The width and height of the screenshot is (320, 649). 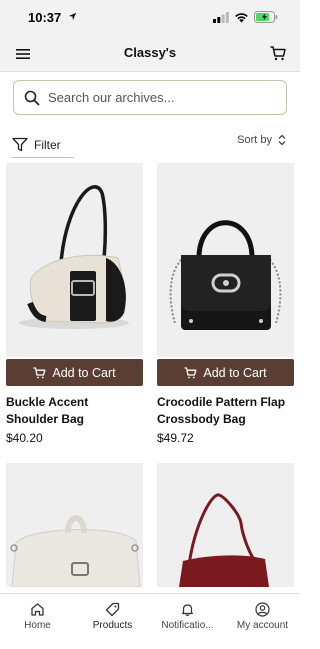 I want to click on search-icon, so click(x=32, y=97).